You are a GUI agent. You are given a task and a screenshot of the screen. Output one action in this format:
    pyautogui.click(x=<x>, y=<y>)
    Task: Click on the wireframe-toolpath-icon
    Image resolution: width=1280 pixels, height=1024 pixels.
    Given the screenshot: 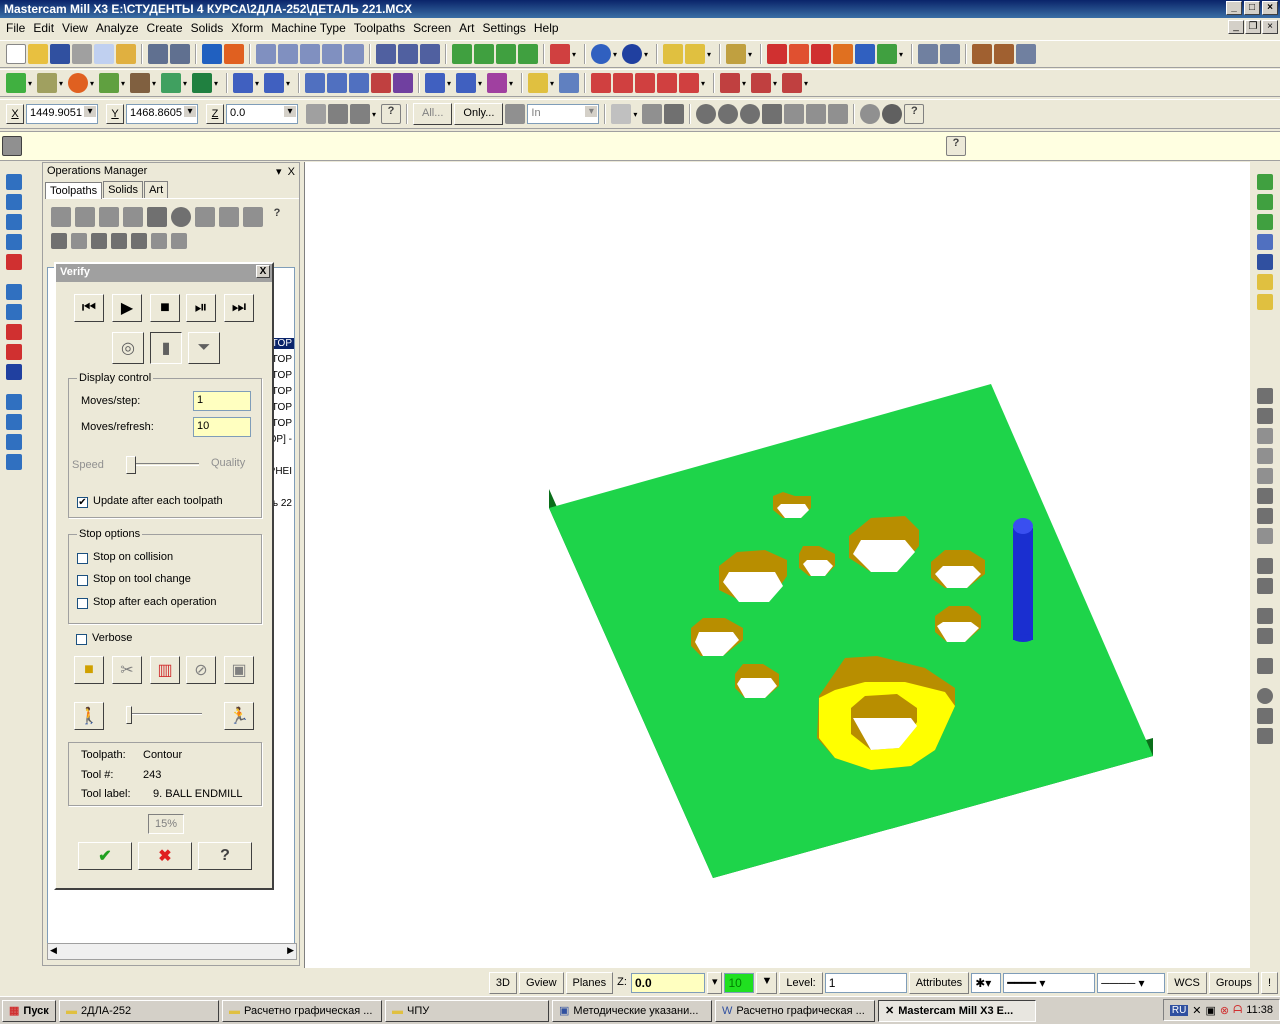 What is the action you would take?
    pyautogui.click(x=14, y=352)
    